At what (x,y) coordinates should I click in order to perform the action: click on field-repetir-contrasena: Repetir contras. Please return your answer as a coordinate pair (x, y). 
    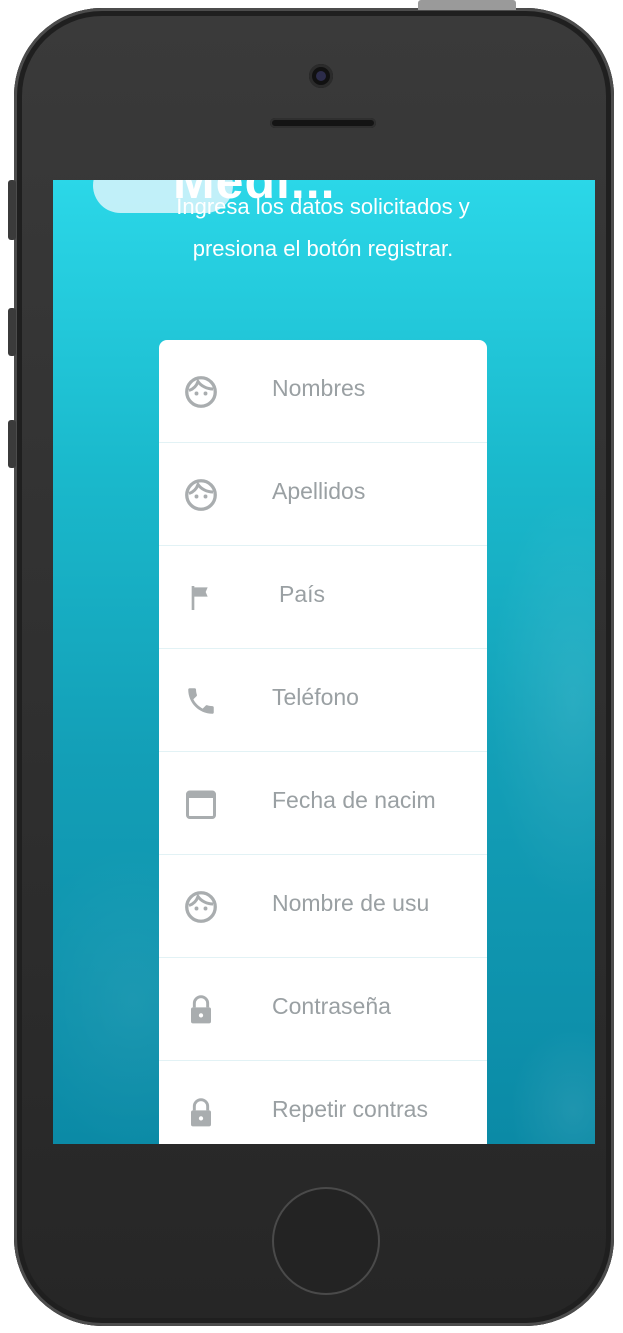
    Looking at the image, I should click on (323, 1102).